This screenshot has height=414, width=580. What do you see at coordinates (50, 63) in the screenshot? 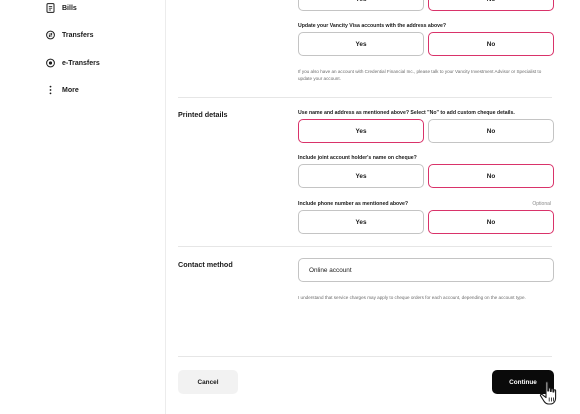
I see `etransfer-icon` at bounding box center [50, 63].